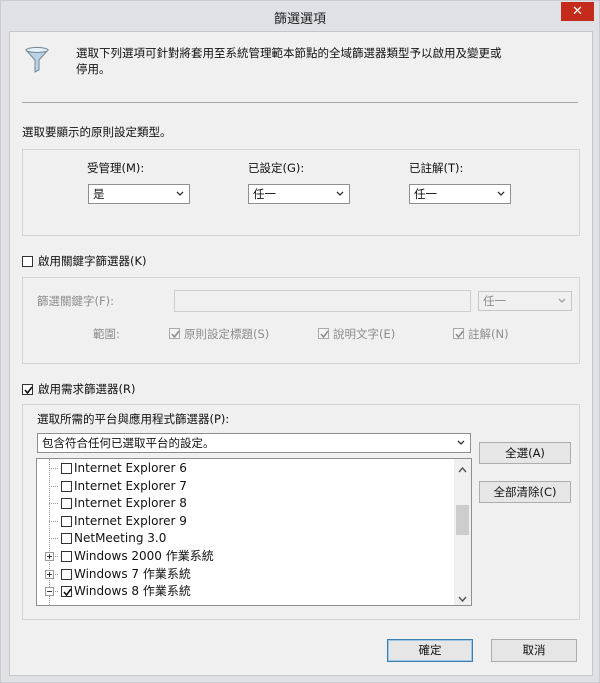 The height and width of the screenshot is (683, 600). I want to click on platform-mode-value: 包含符合任何已選取平台的設定。, so click(128, 443).